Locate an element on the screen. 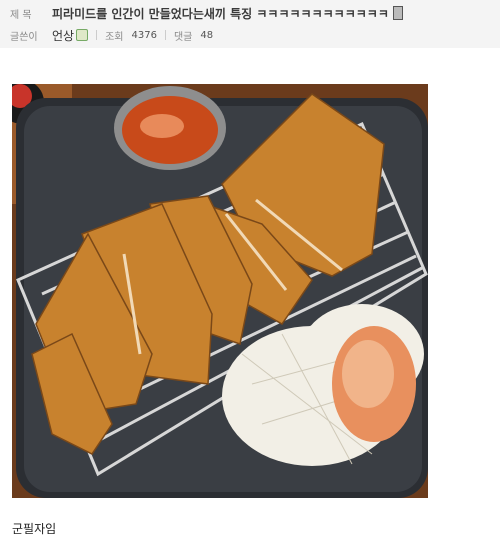 This screenshot has height=560, width=500. views-count: 4376 is located at coordinates (144, 35).